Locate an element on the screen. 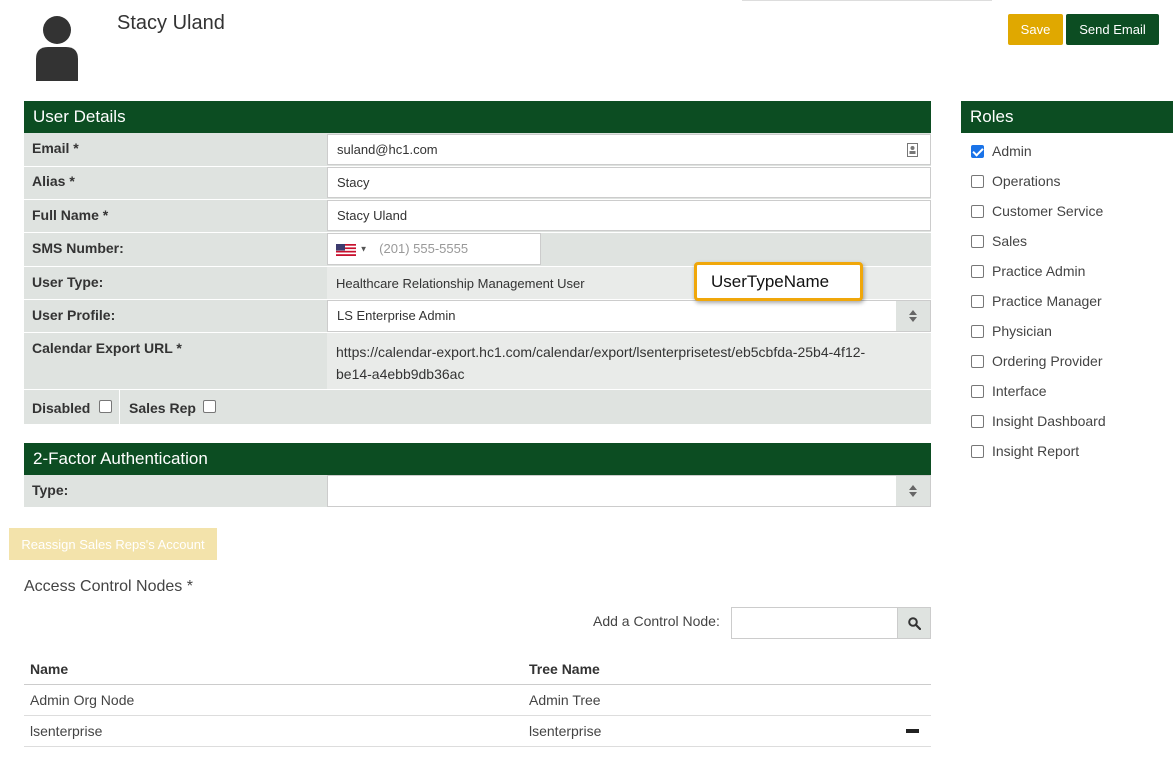  save-button: Save is located at coordinates (1035, 29).